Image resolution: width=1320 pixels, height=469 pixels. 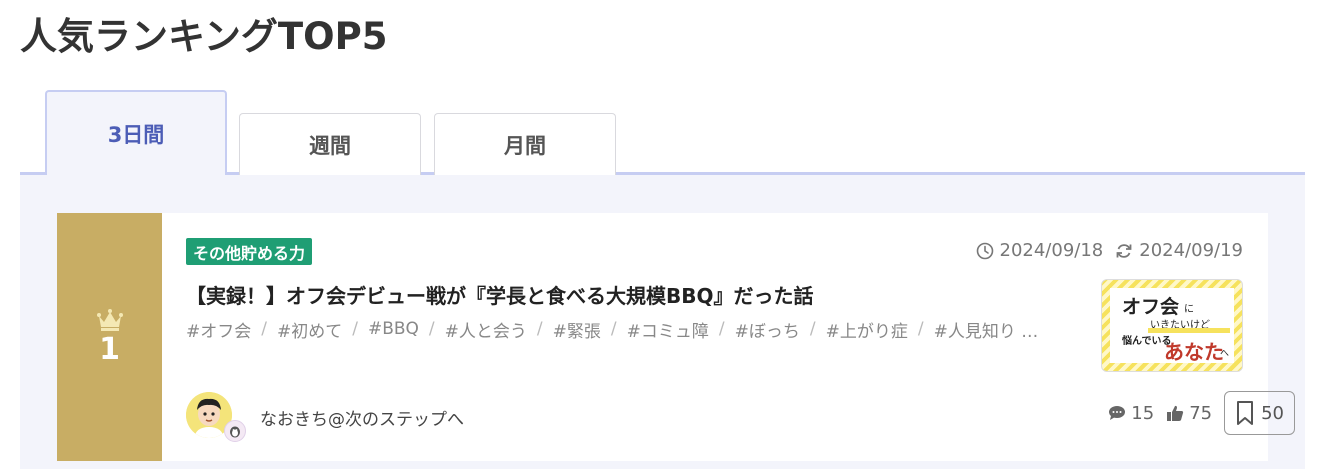 I want to click on updated-date: 2024/09/19, so click(x=1179, y=250).